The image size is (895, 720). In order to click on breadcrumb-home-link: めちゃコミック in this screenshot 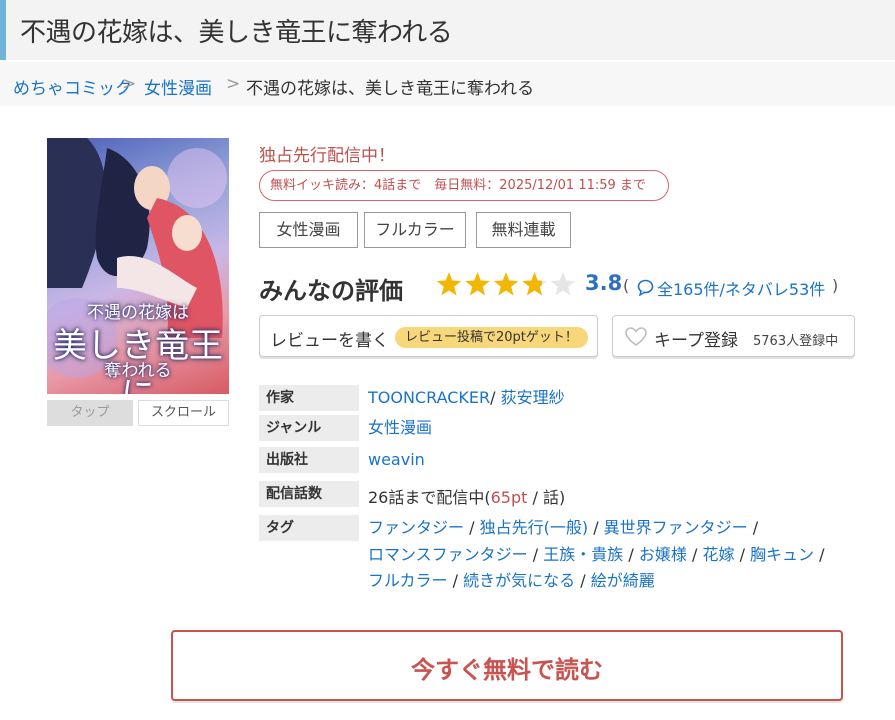, I will do `click(72, 86)`.